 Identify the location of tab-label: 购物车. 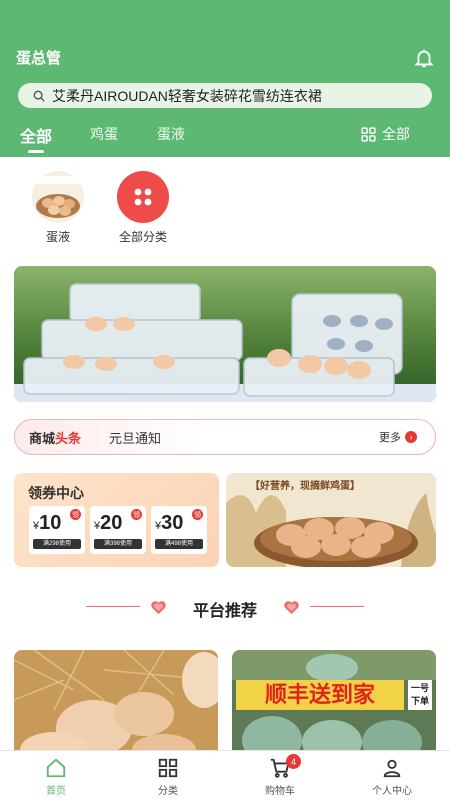
(280, 791).